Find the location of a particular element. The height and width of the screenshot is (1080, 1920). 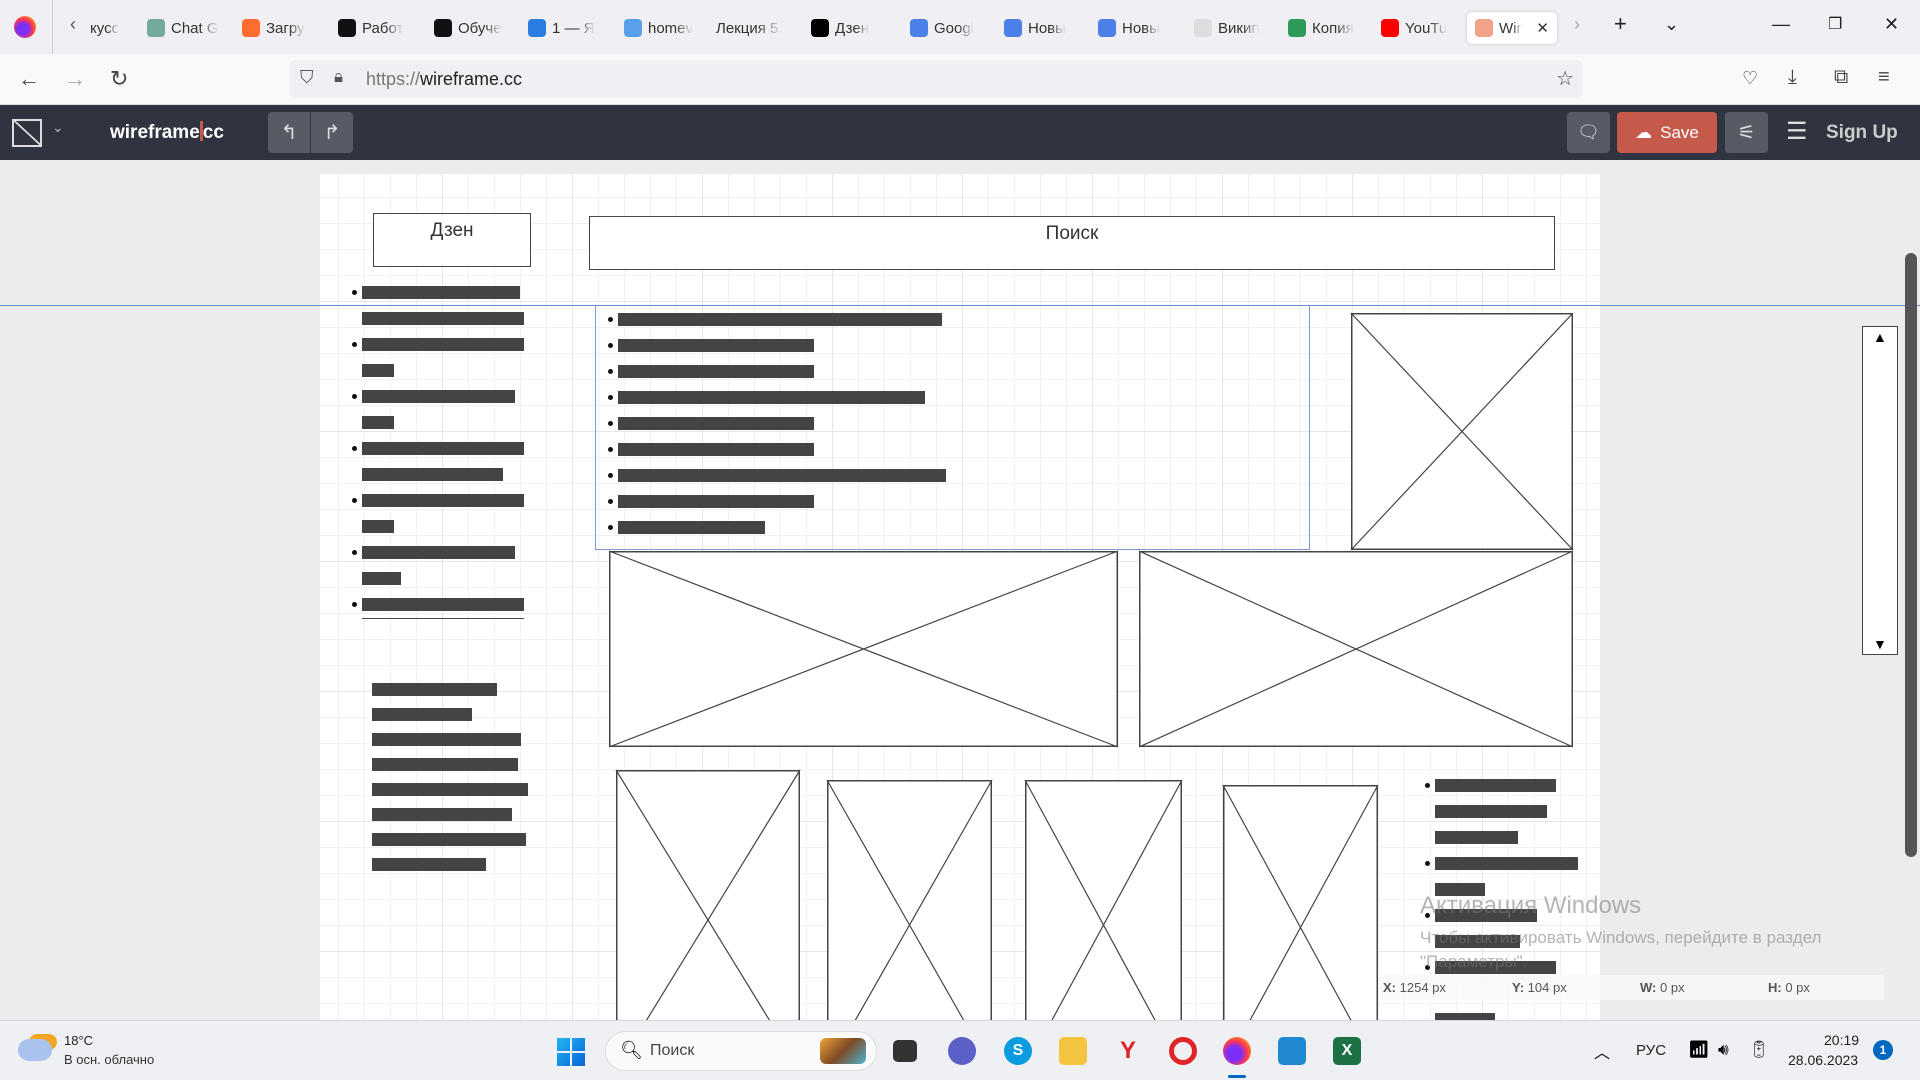

shield-icon: ⛉ is located at coordinates (307, 77).